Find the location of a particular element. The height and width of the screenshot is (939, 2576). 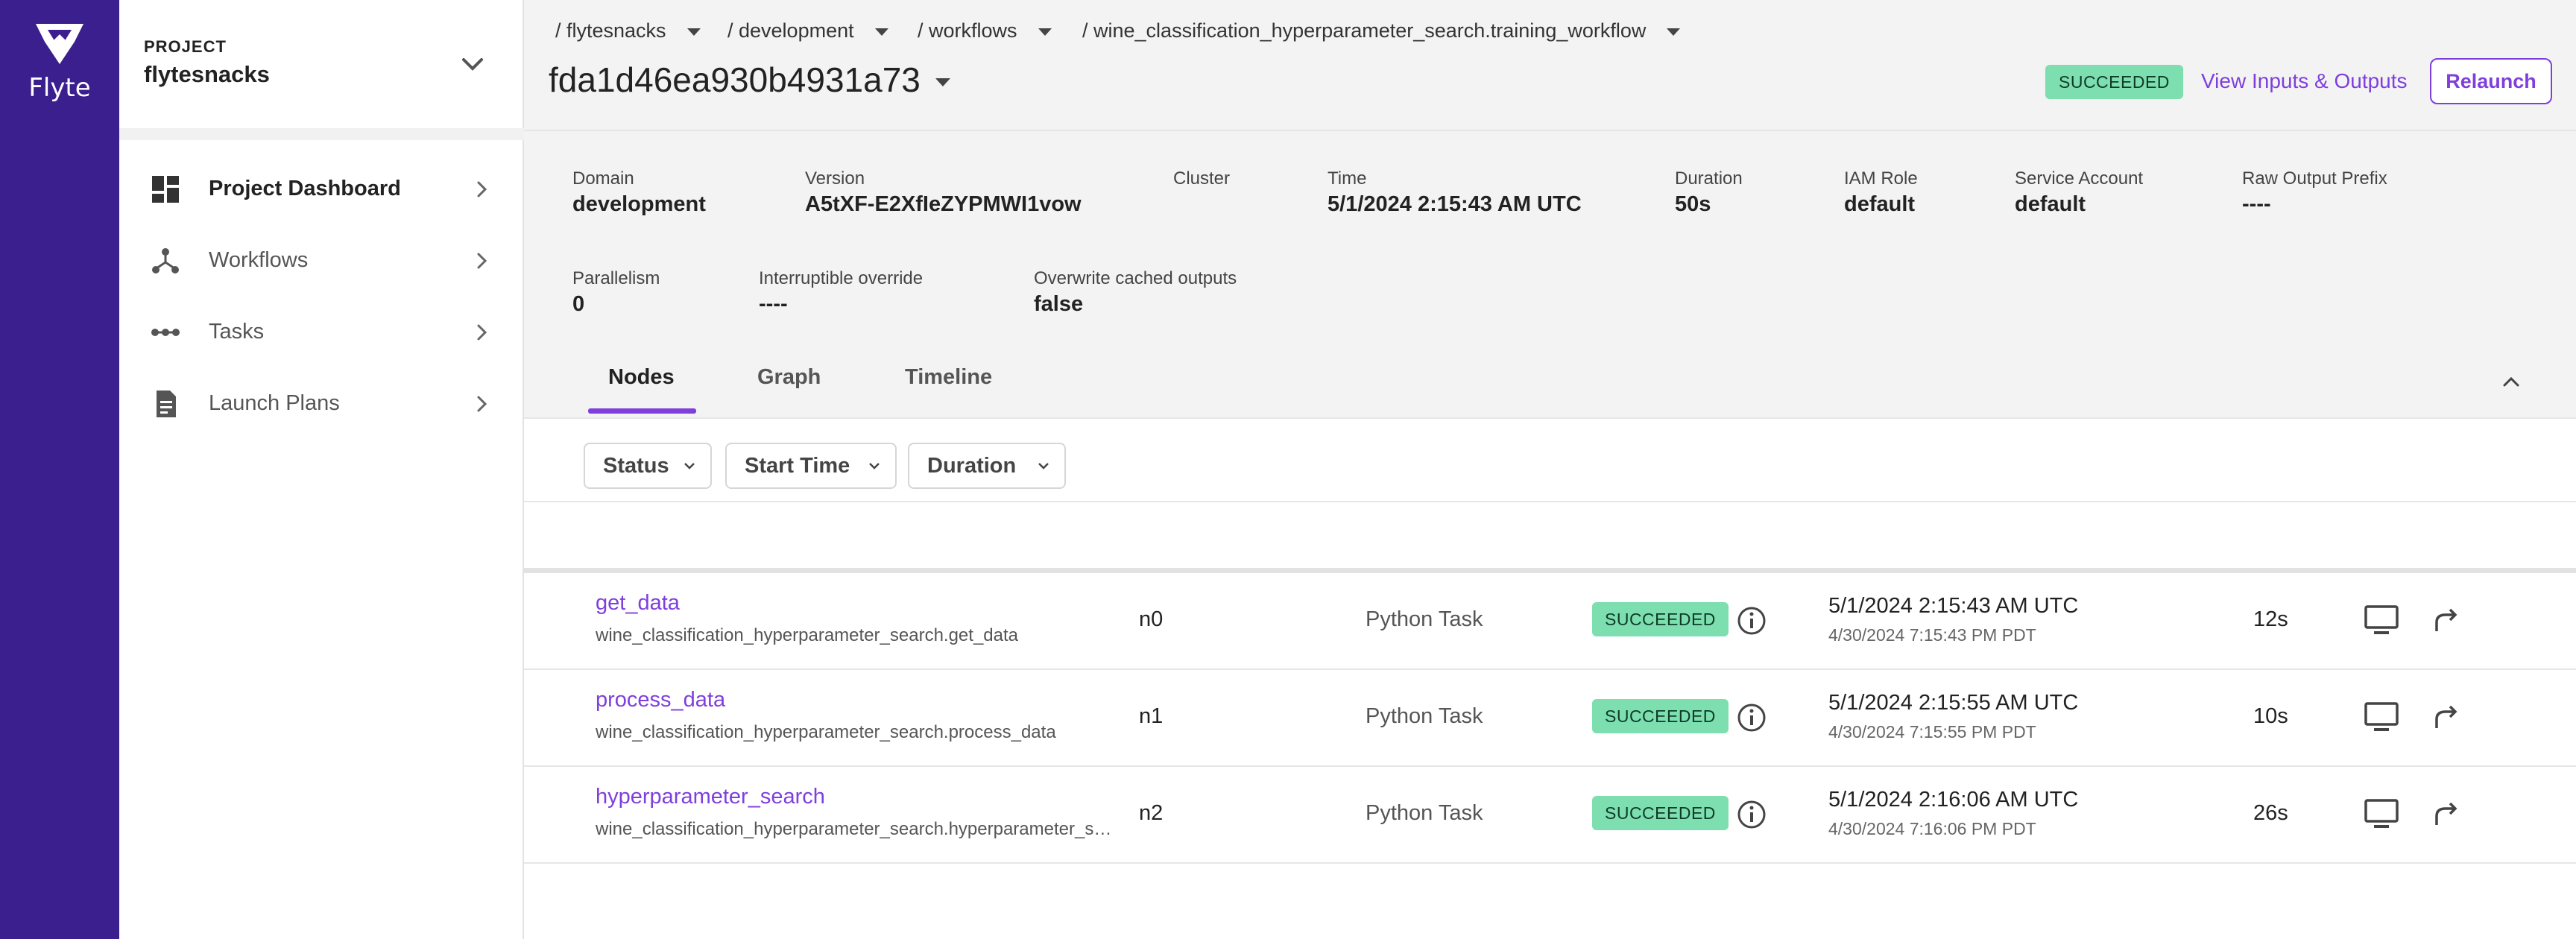

meta-key: Duration is located at coordinates (1709, 179).